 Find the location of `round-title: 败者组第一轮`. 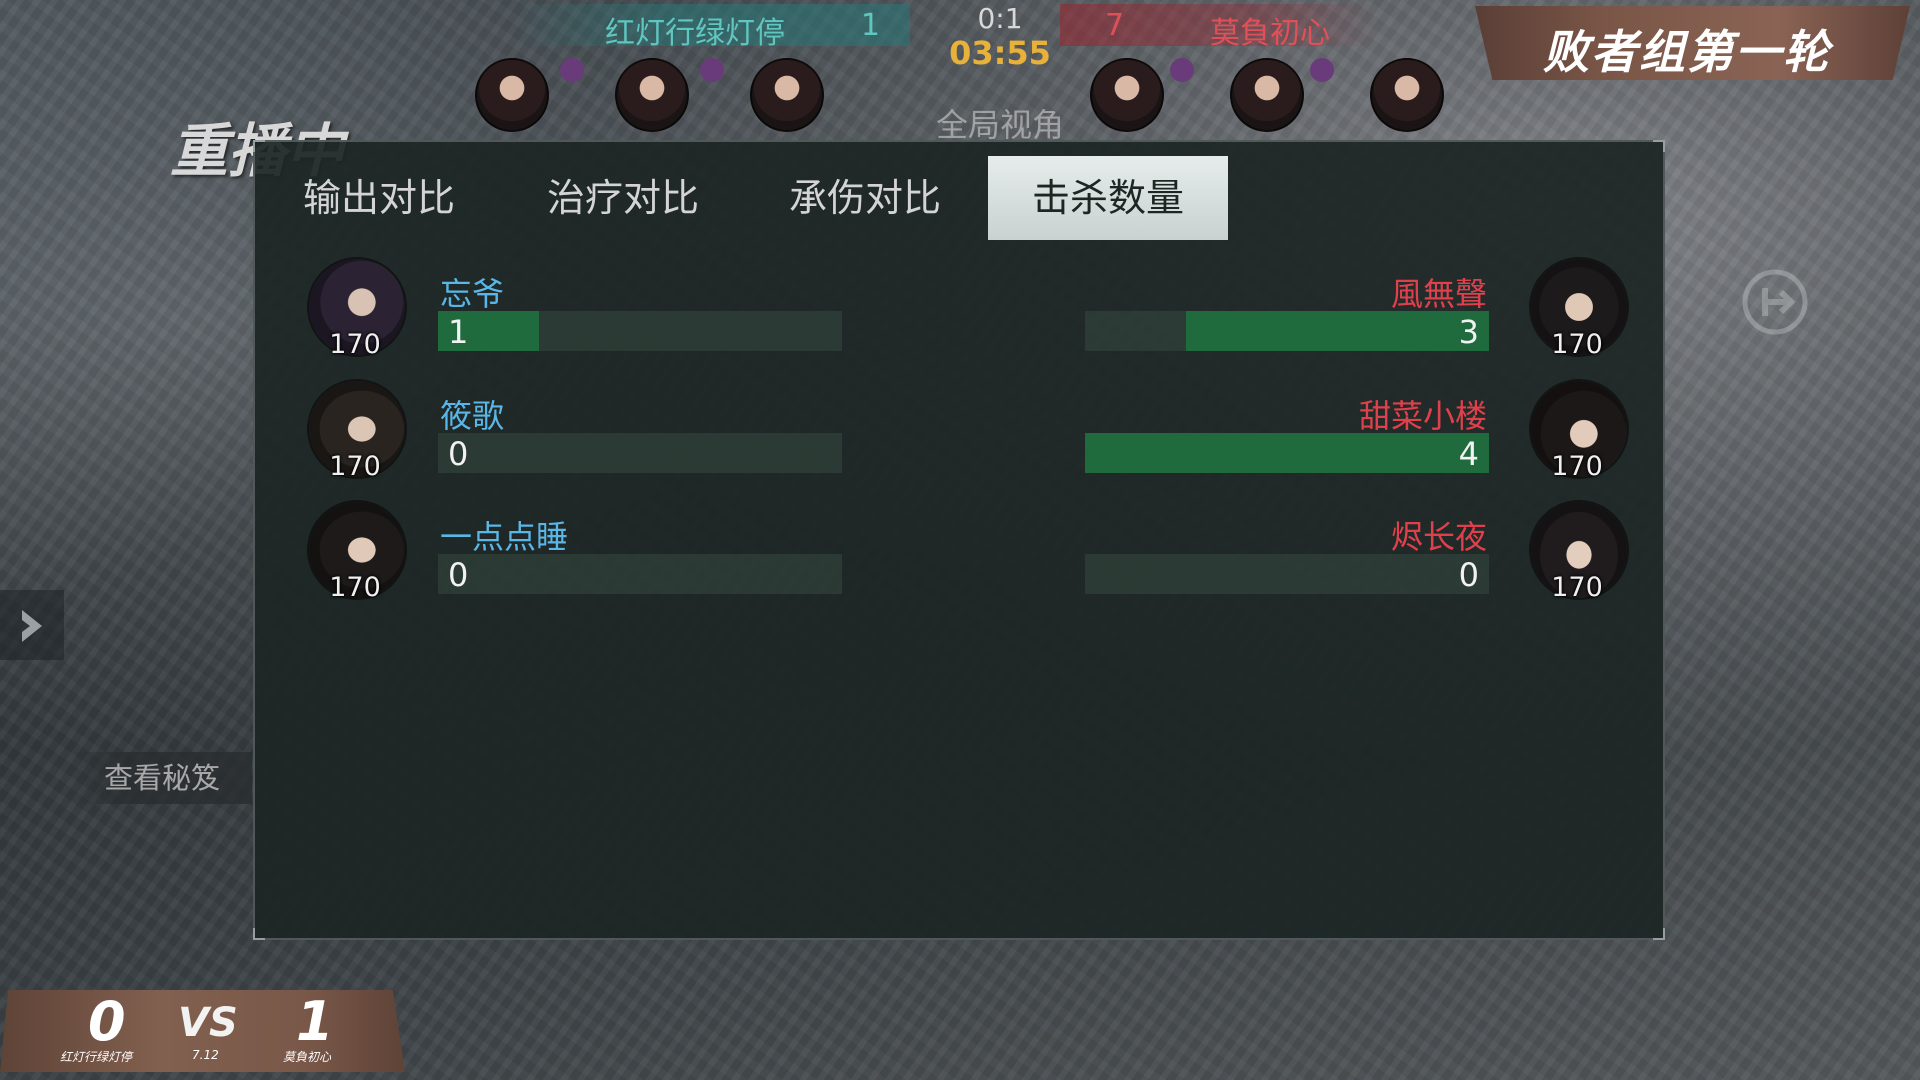

round-title: 败者组第一轮 is located at coordinates (1687, 52).